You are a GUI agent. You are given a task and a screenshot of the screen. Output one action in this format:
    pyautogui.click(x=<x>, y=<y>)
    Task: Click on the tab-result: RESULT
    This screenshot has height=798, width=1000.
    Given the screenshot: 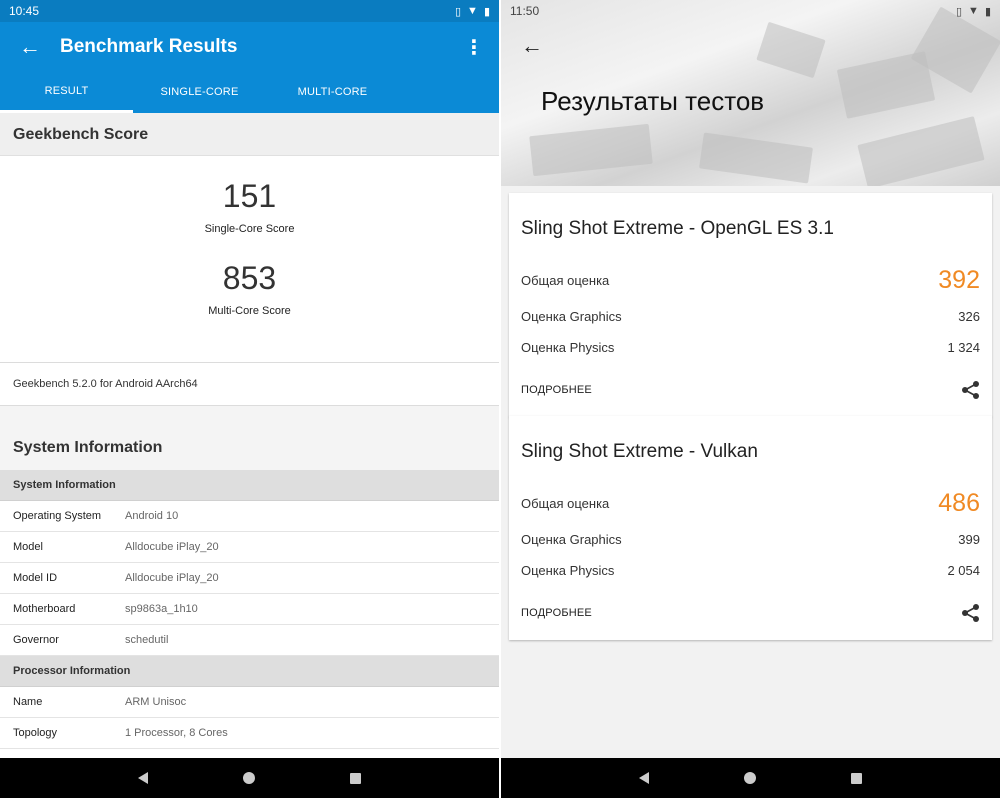 What is the action you would take?
    pyautogui.click(x=66, y=92)
    